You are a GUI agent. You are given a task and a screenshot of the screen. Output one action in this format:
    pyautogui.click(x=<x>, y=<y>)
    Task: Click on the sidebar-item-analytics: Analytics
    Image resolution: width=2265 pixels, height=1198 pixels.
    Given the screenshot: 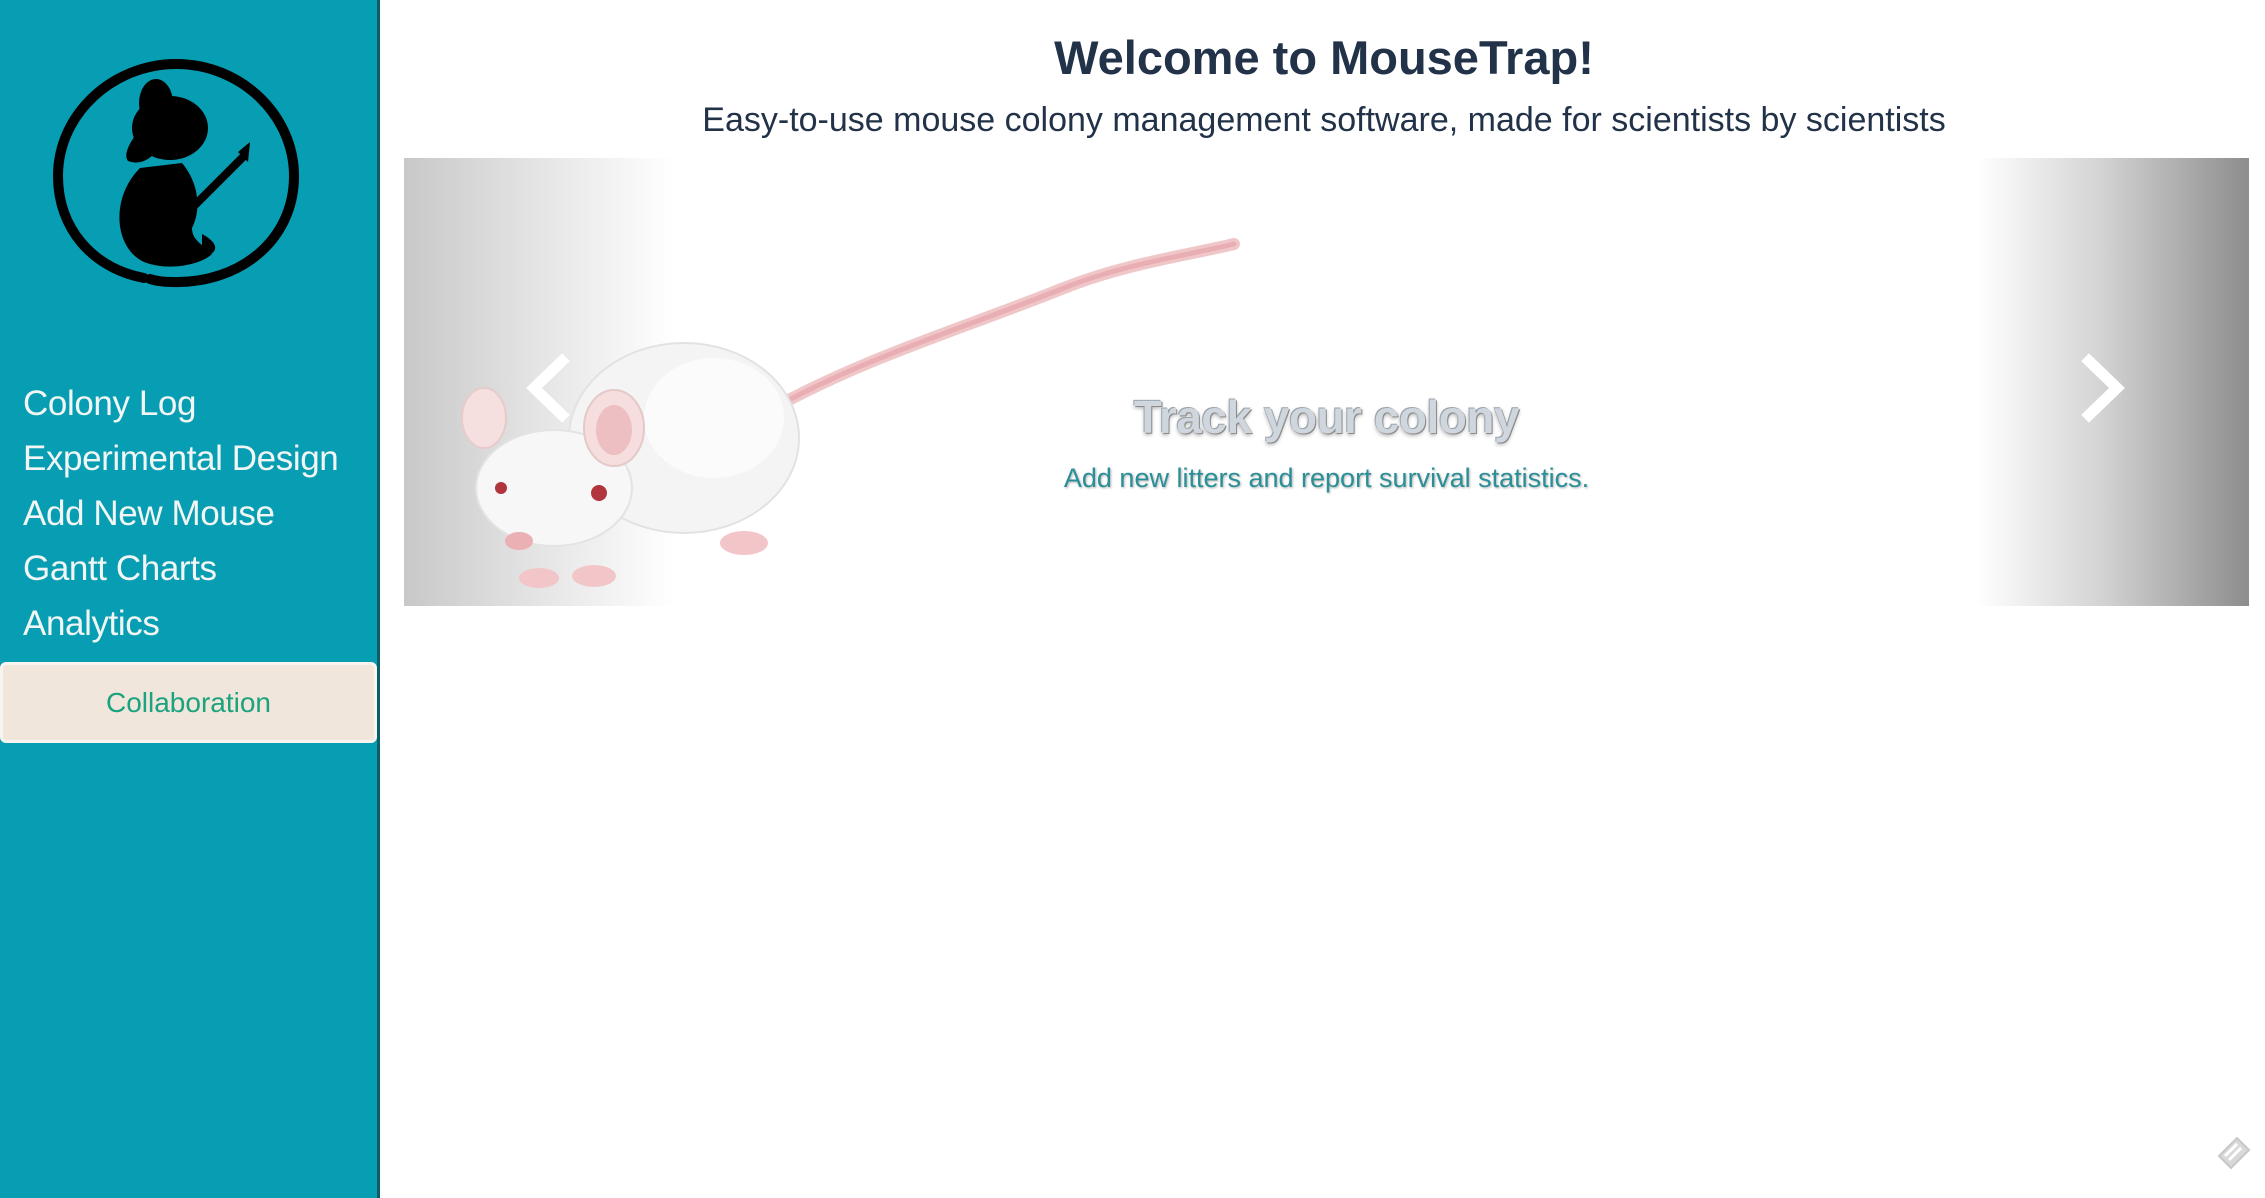 What is the action you would take?
    pyautogui.click(x=180, y=623)
    